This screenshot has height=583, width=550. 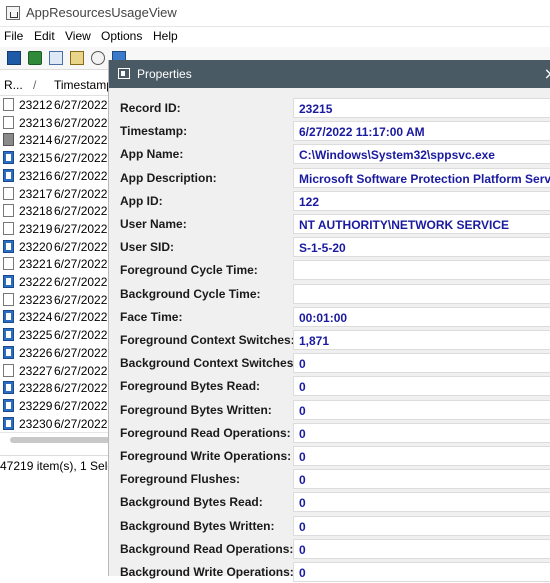 I want to click on property-value-field: NT AUTHORITY\NETWORK SERVICE, so click(x=421, y=224).